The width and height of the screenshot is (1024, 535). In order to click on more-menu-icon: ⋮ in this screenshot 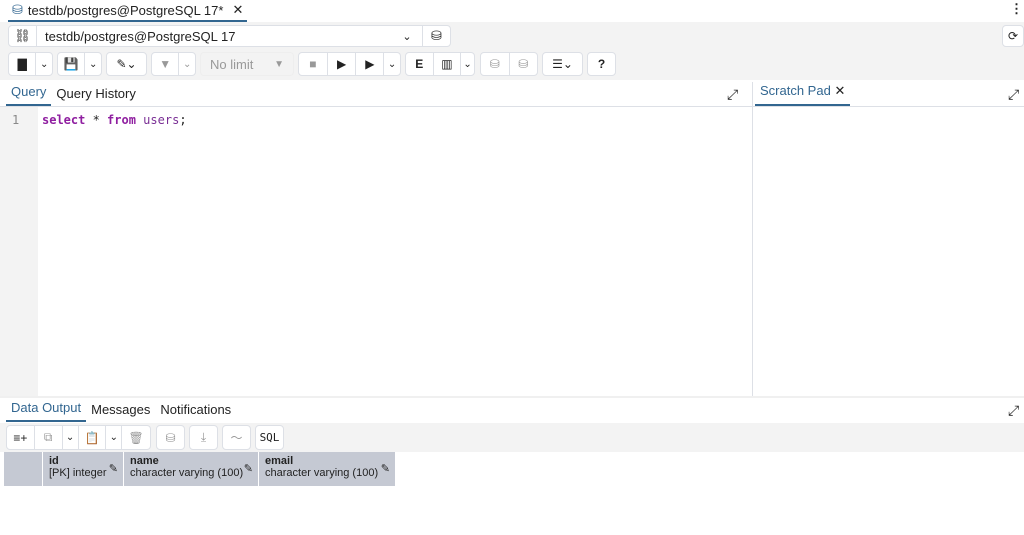, I will do `click(1016, 9)`.